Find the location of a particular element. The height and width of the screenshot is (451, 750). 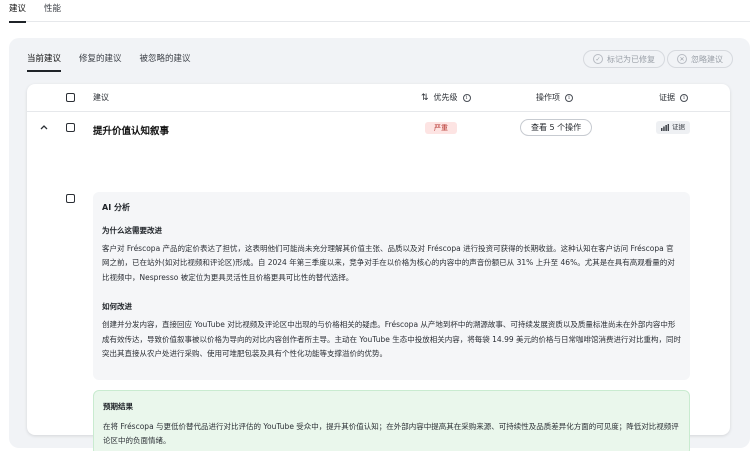

severity-badge: 严重 is located at coordinates (441, 128).